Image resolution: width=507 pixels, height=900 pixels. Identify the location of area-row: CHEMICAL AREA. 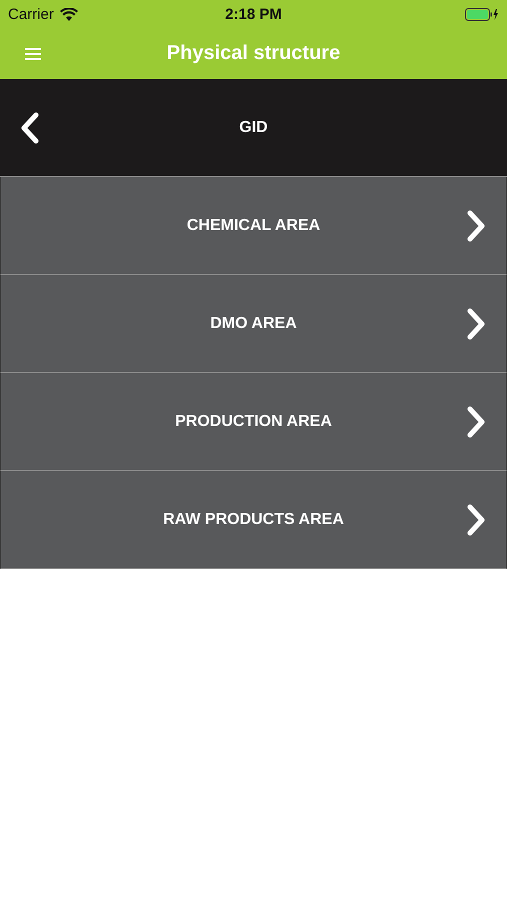
(253, 226).